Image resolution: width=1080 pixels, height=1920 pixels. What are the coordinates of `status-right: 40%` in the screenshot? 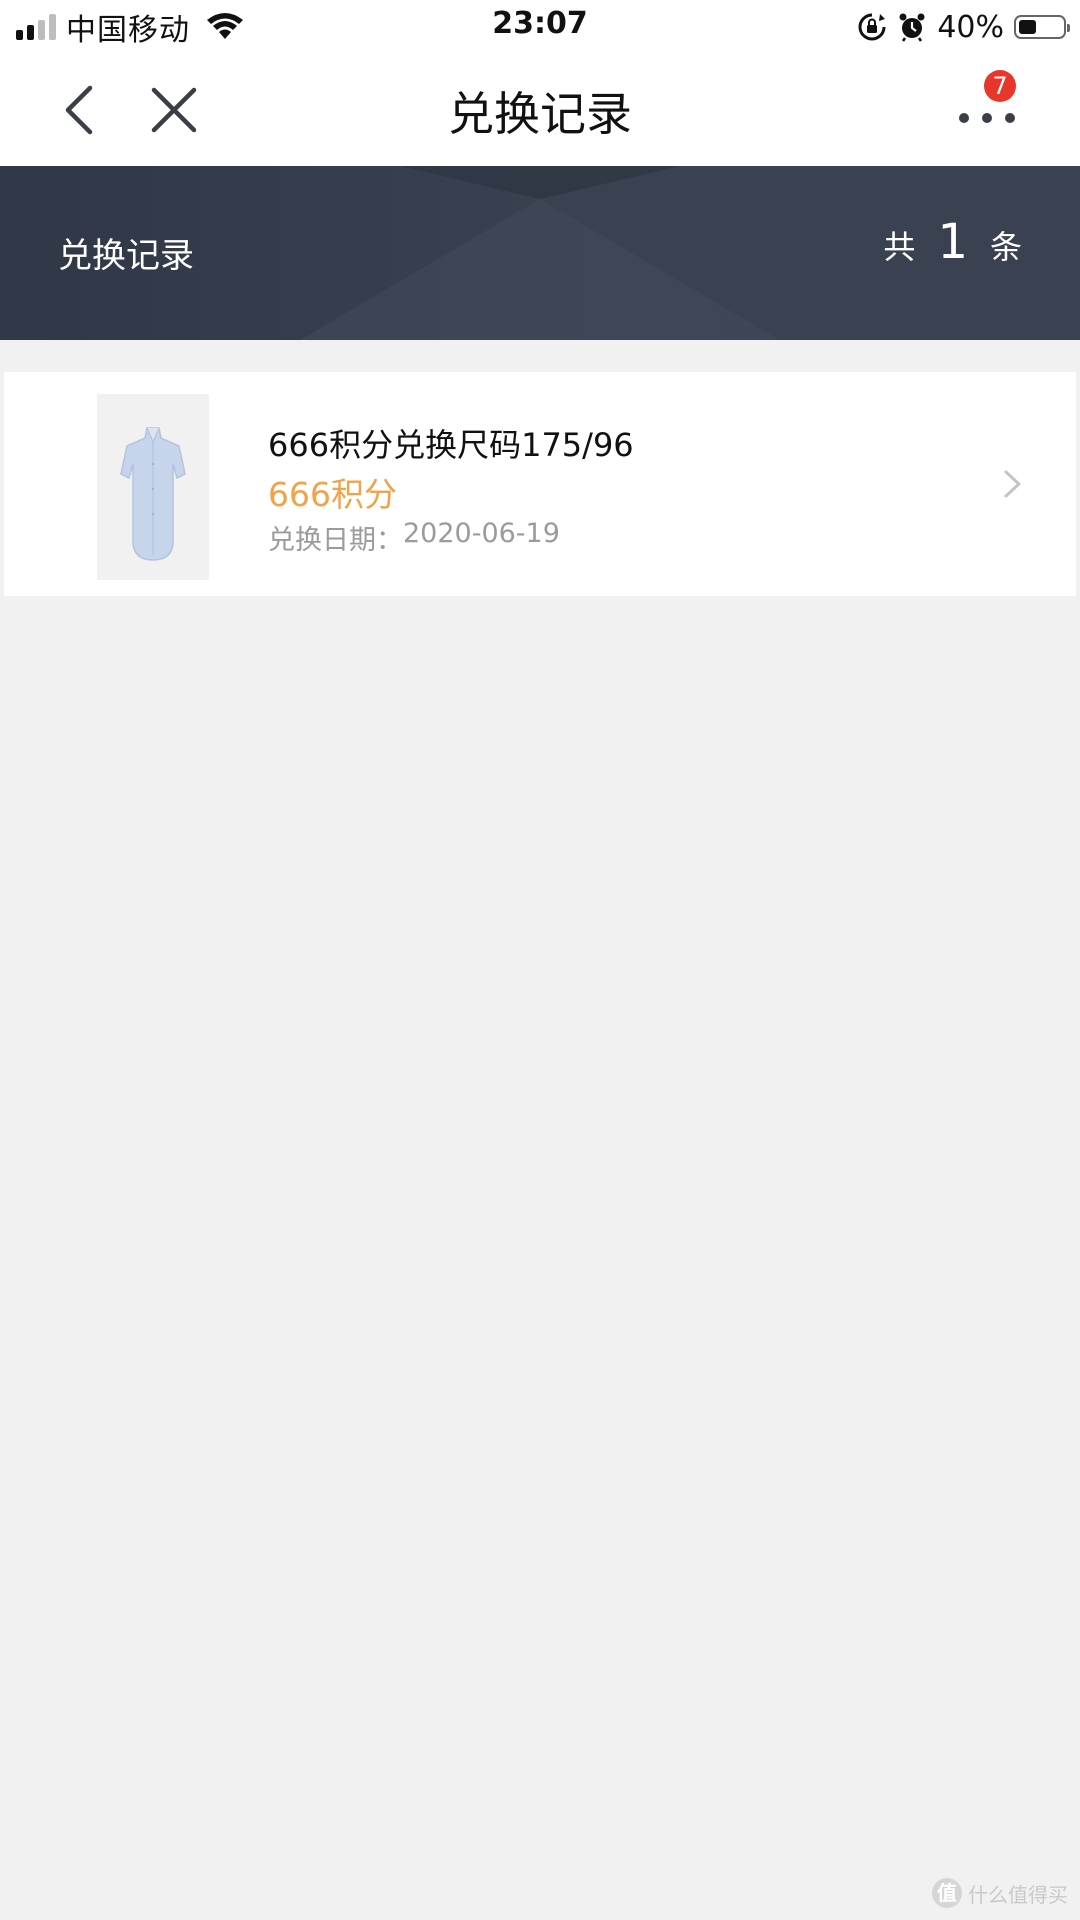 It's located at (963, 27).